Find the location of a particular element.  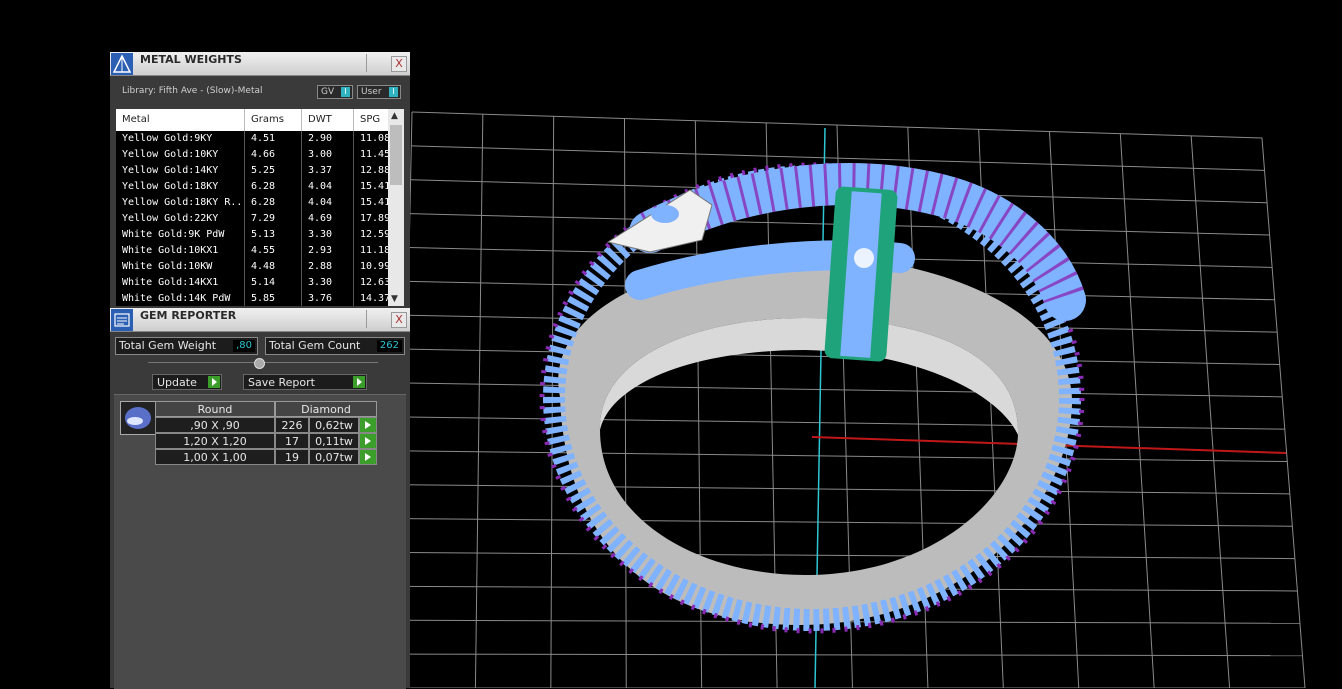

gv-toggle-label: GV is located at coordinates (328, 92).